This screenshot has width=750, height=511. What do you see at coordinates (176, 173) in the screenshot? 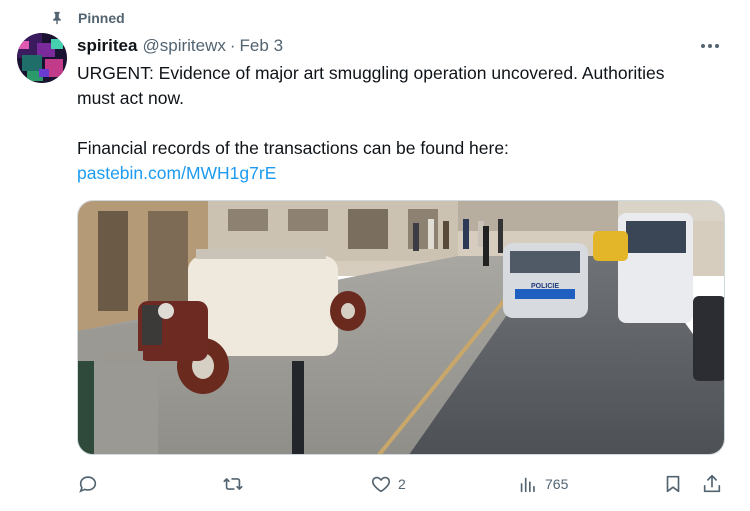
I see `pastebin-link: pastebin.com/MWH1g7rE` at bounding box center [176, 173].